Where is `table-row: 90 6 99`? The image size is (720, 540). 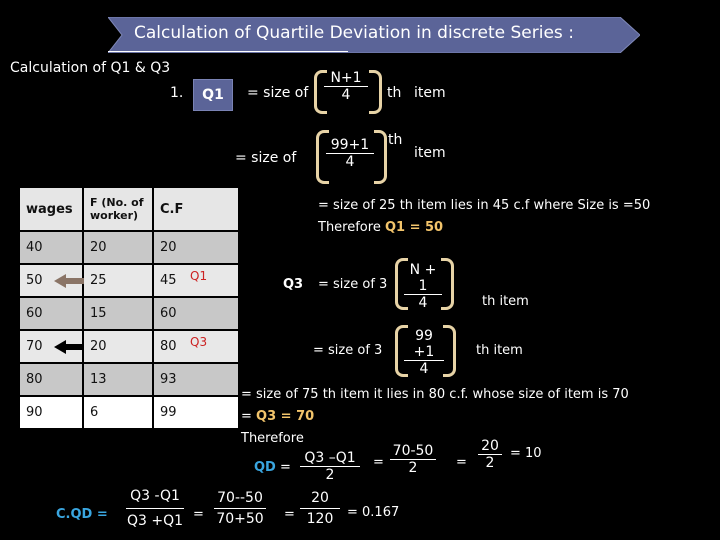 table-row: 90 6 99 is located at coordinates (129, 412).